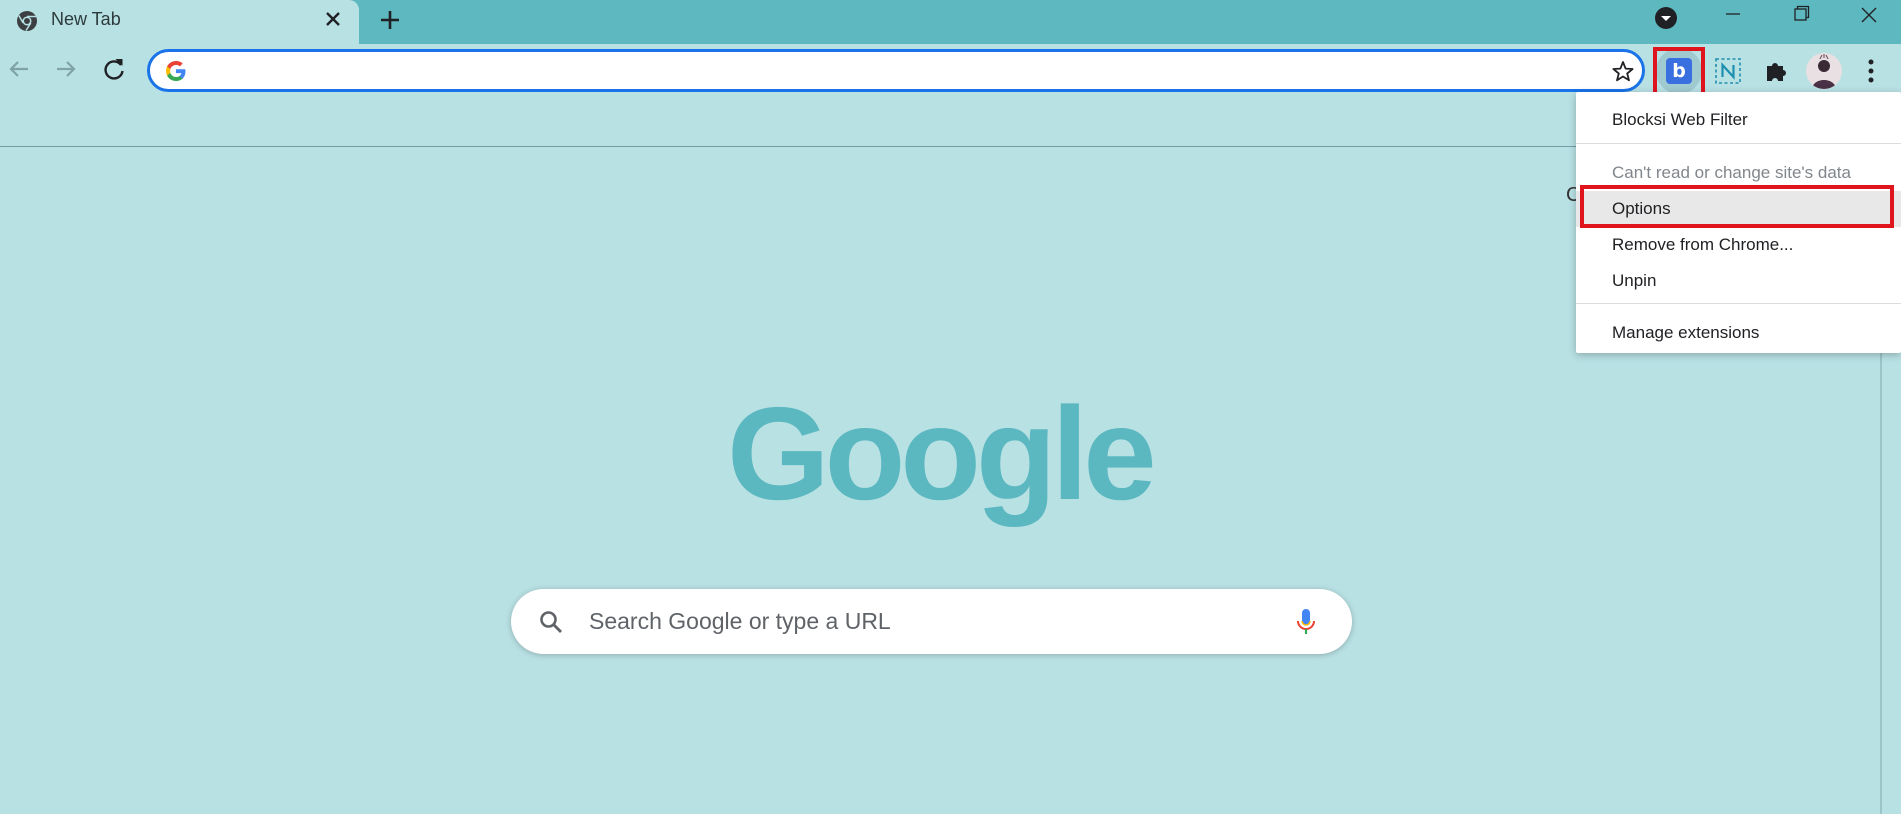 This screenshot has height=814, width=1901. I want to click on window-close-icon, so click(1869, 15).